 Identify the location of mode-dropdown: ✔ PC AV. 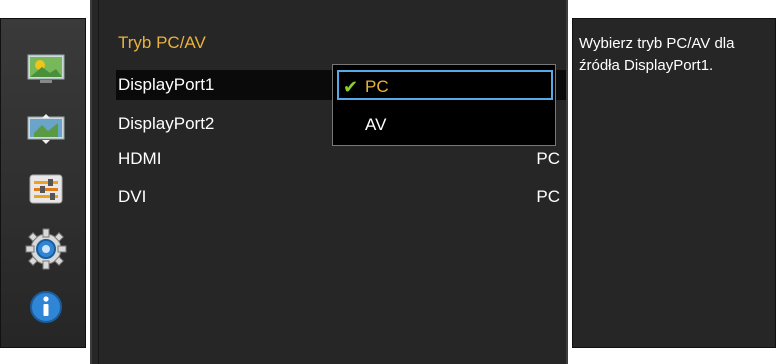
(444, 105).